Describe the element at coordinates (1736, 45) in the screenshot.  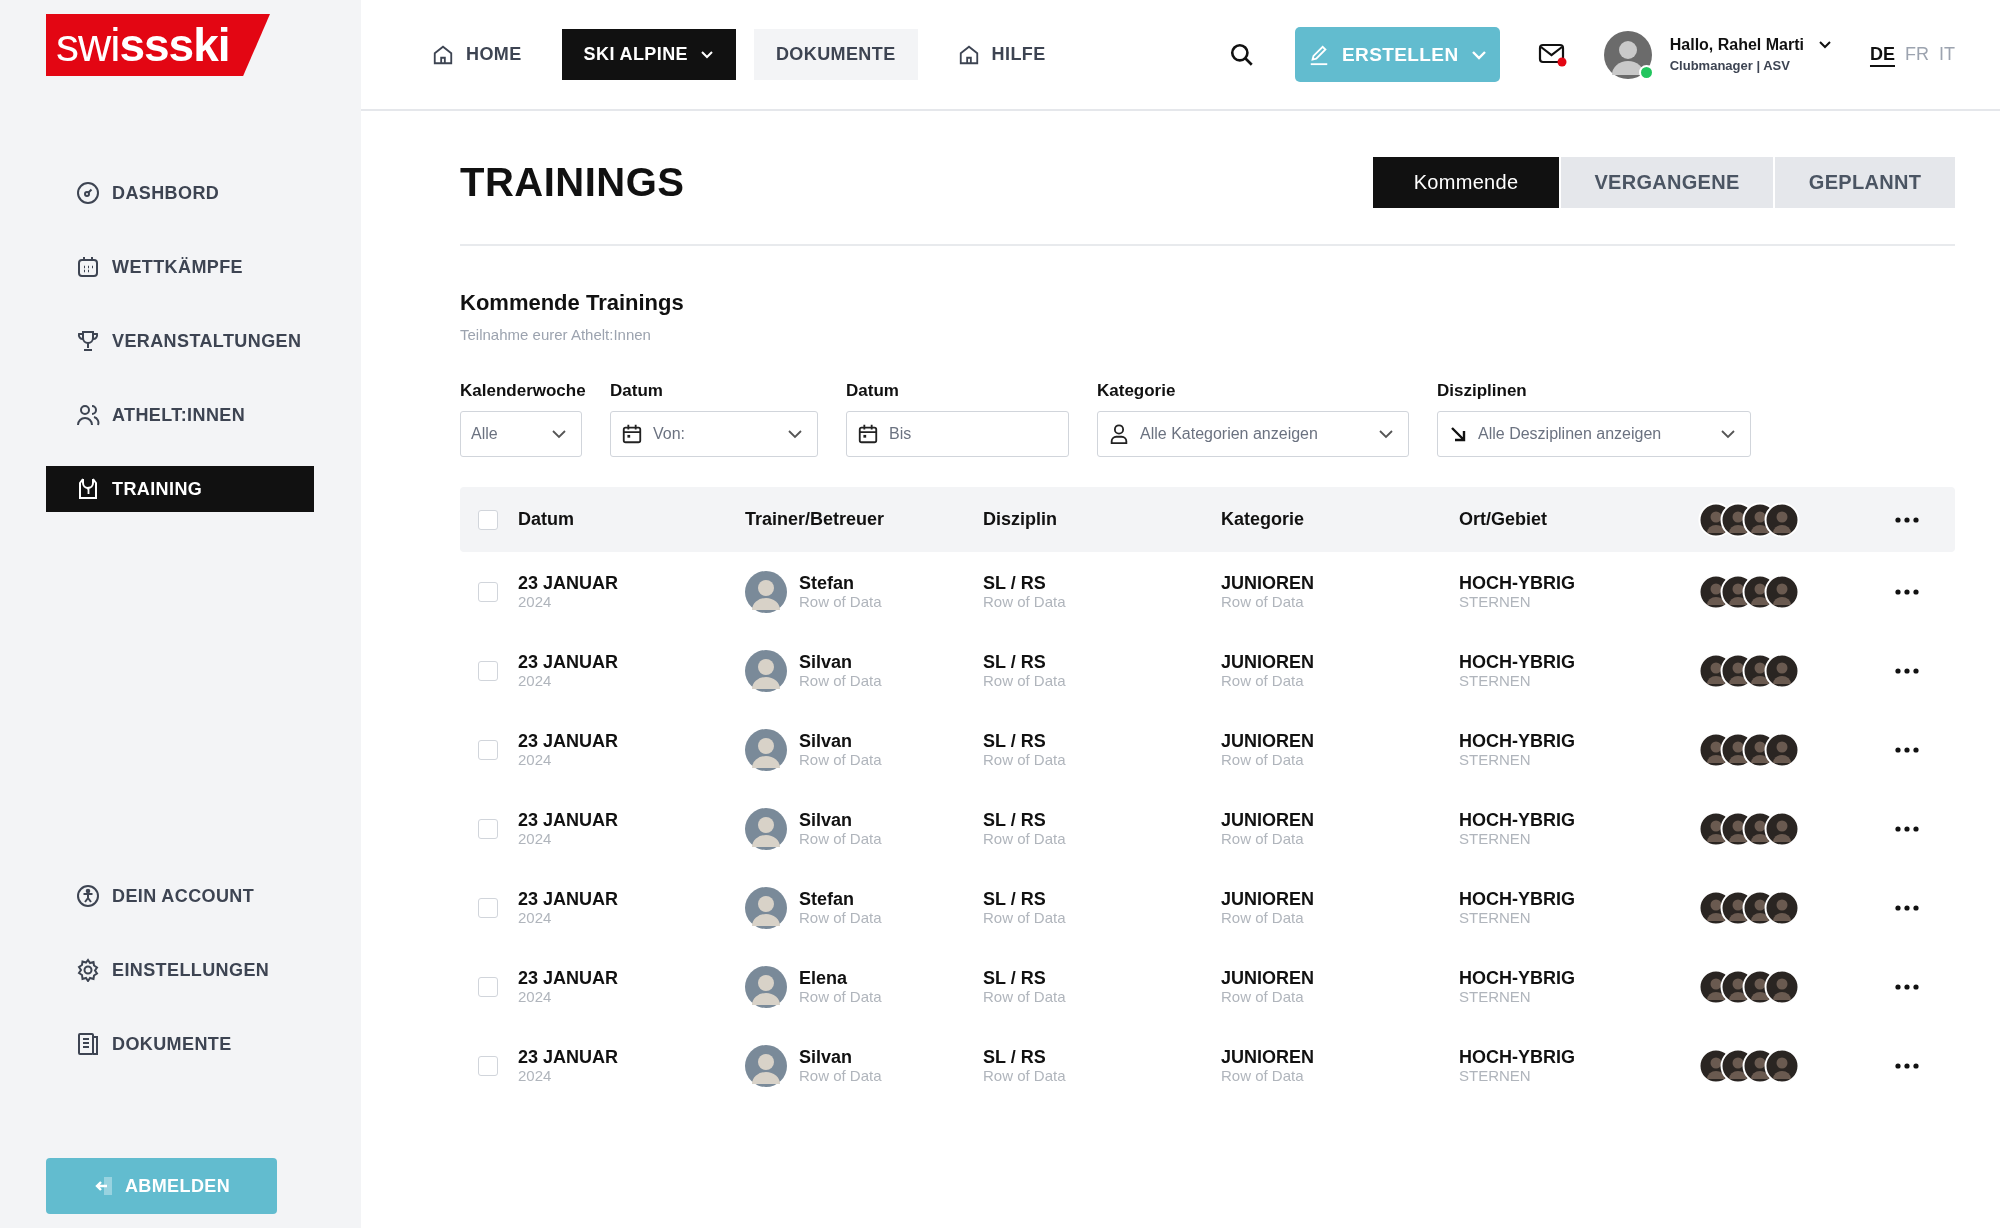
I see `user-greeting: Hallo, Rahel Marti` at that location.